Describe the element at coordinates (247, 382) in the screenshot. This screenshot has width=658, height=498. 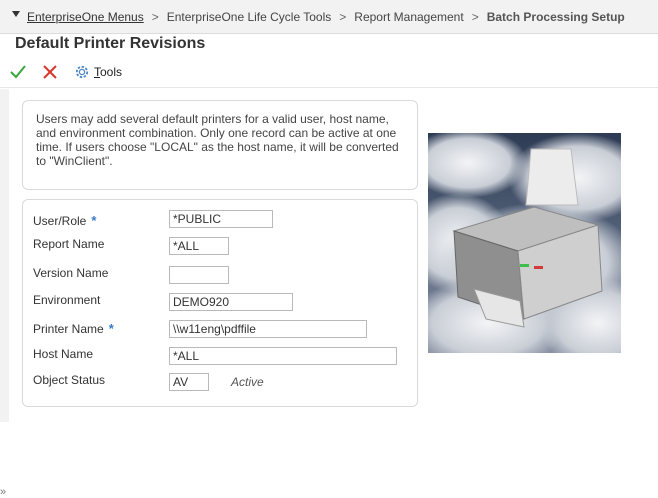
I see `object-status-description: Active` at that location.